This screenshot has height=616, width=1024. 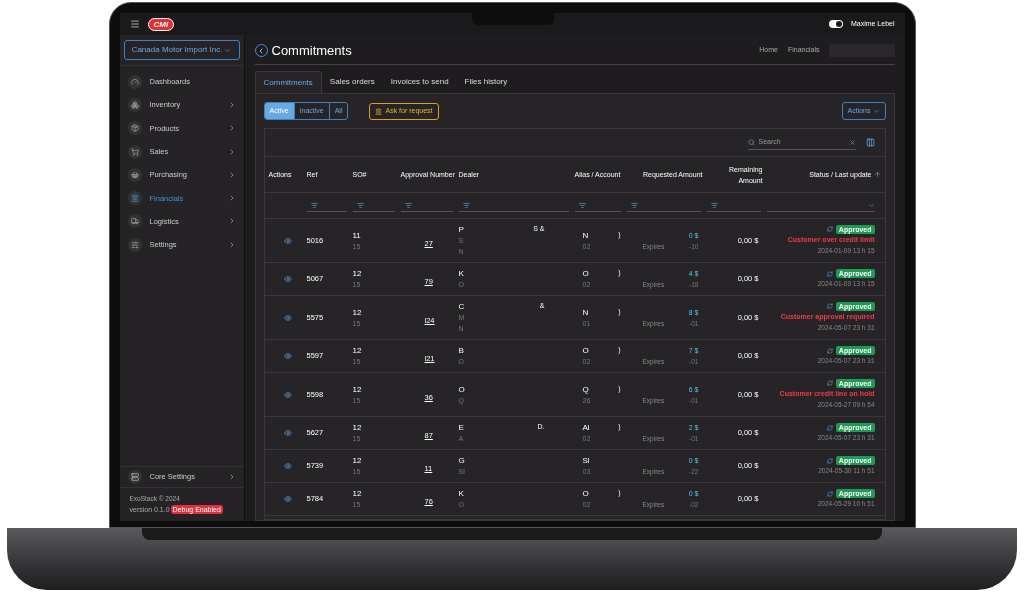 What do you see at coordinates (751, 142) in the screenshot?
I see `search-icon` at bounding box center [751, 142].